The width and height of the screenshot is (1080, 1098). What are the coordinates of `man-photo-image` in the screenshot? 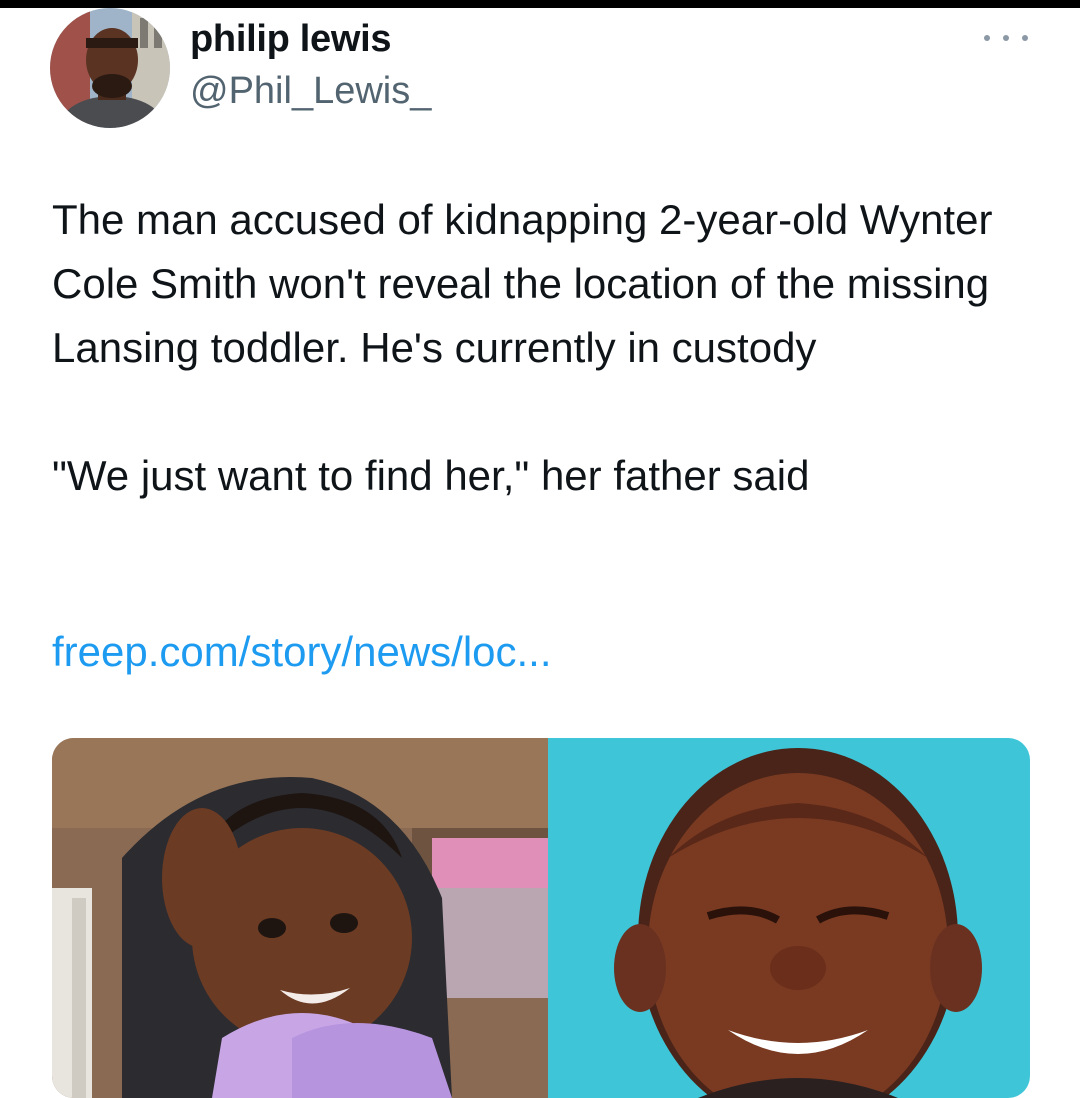 It's located at (789, 918).